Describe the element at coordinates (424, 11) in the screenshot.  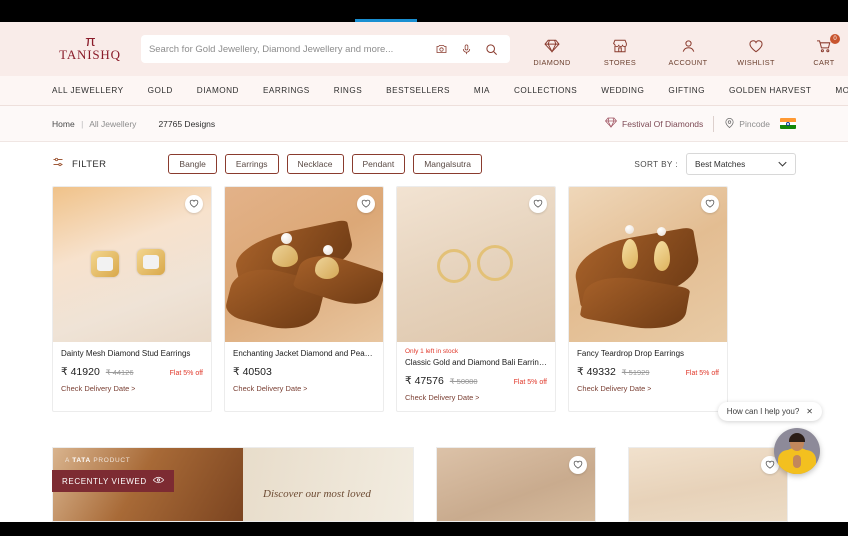
I see `browser-top-bar` at that location.